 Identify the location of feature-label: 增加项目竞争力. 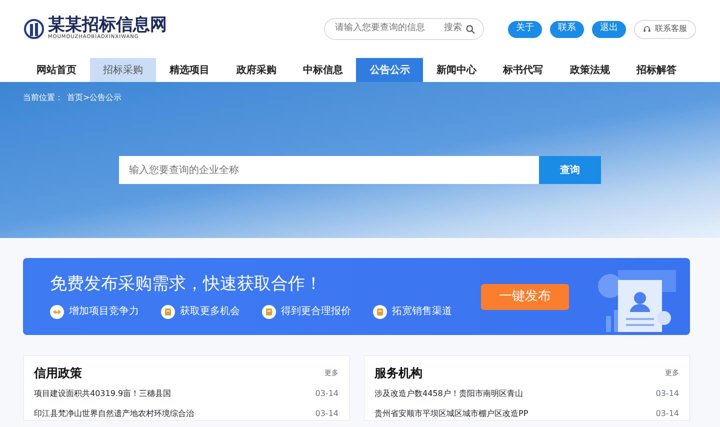
(104, 312).